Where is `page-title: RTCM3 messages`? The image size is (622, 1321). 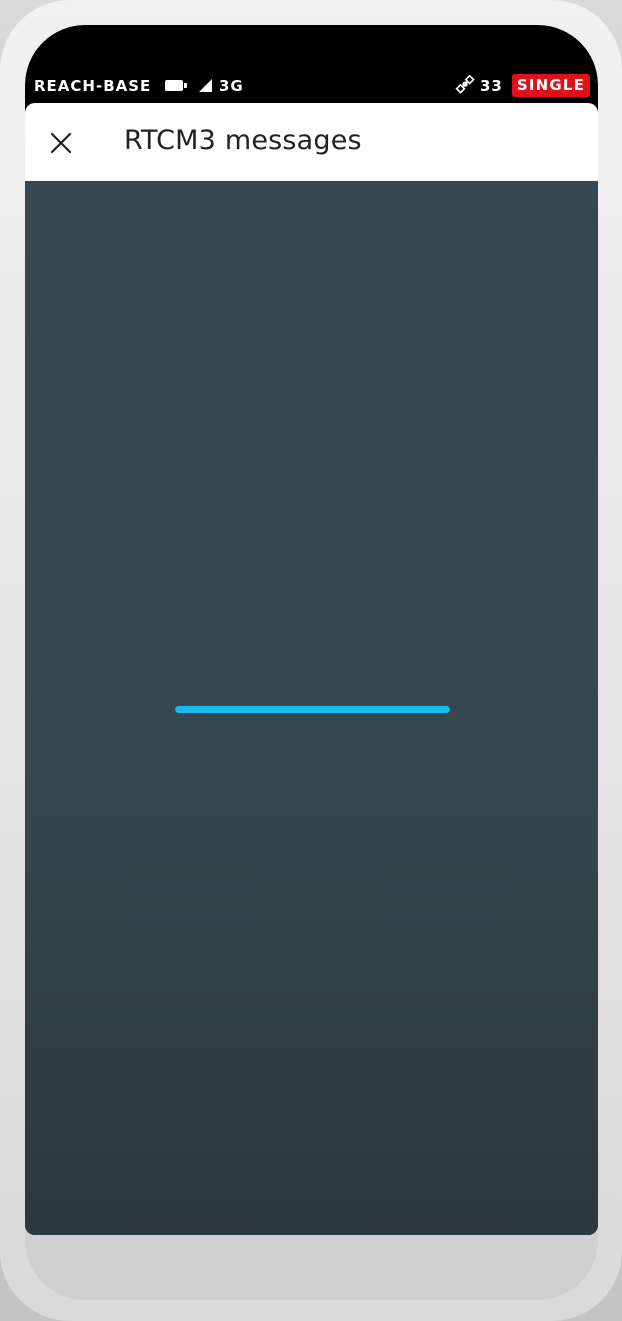
page-title: RTCM3 messages is located at coordinates (243, 140).